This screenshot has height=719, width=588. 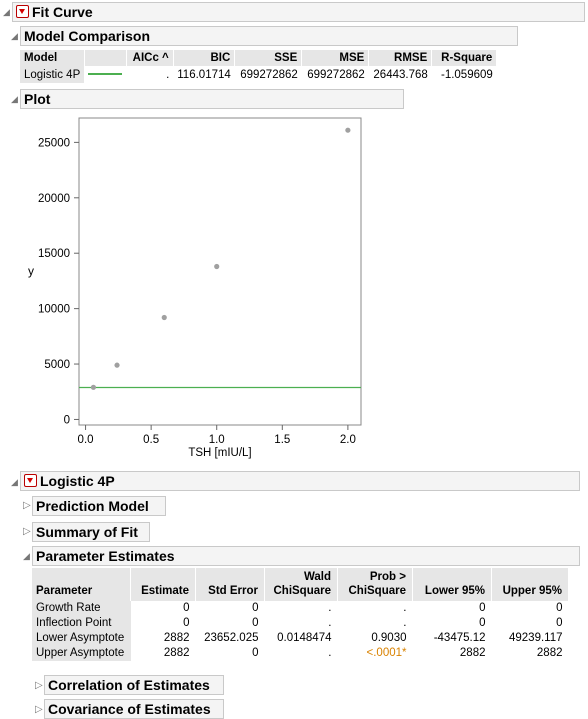 What do you see at coordinates (459, 638) in the screenshot?
I see `lower-cell: -43475.12` at bounding box center [459, 638].